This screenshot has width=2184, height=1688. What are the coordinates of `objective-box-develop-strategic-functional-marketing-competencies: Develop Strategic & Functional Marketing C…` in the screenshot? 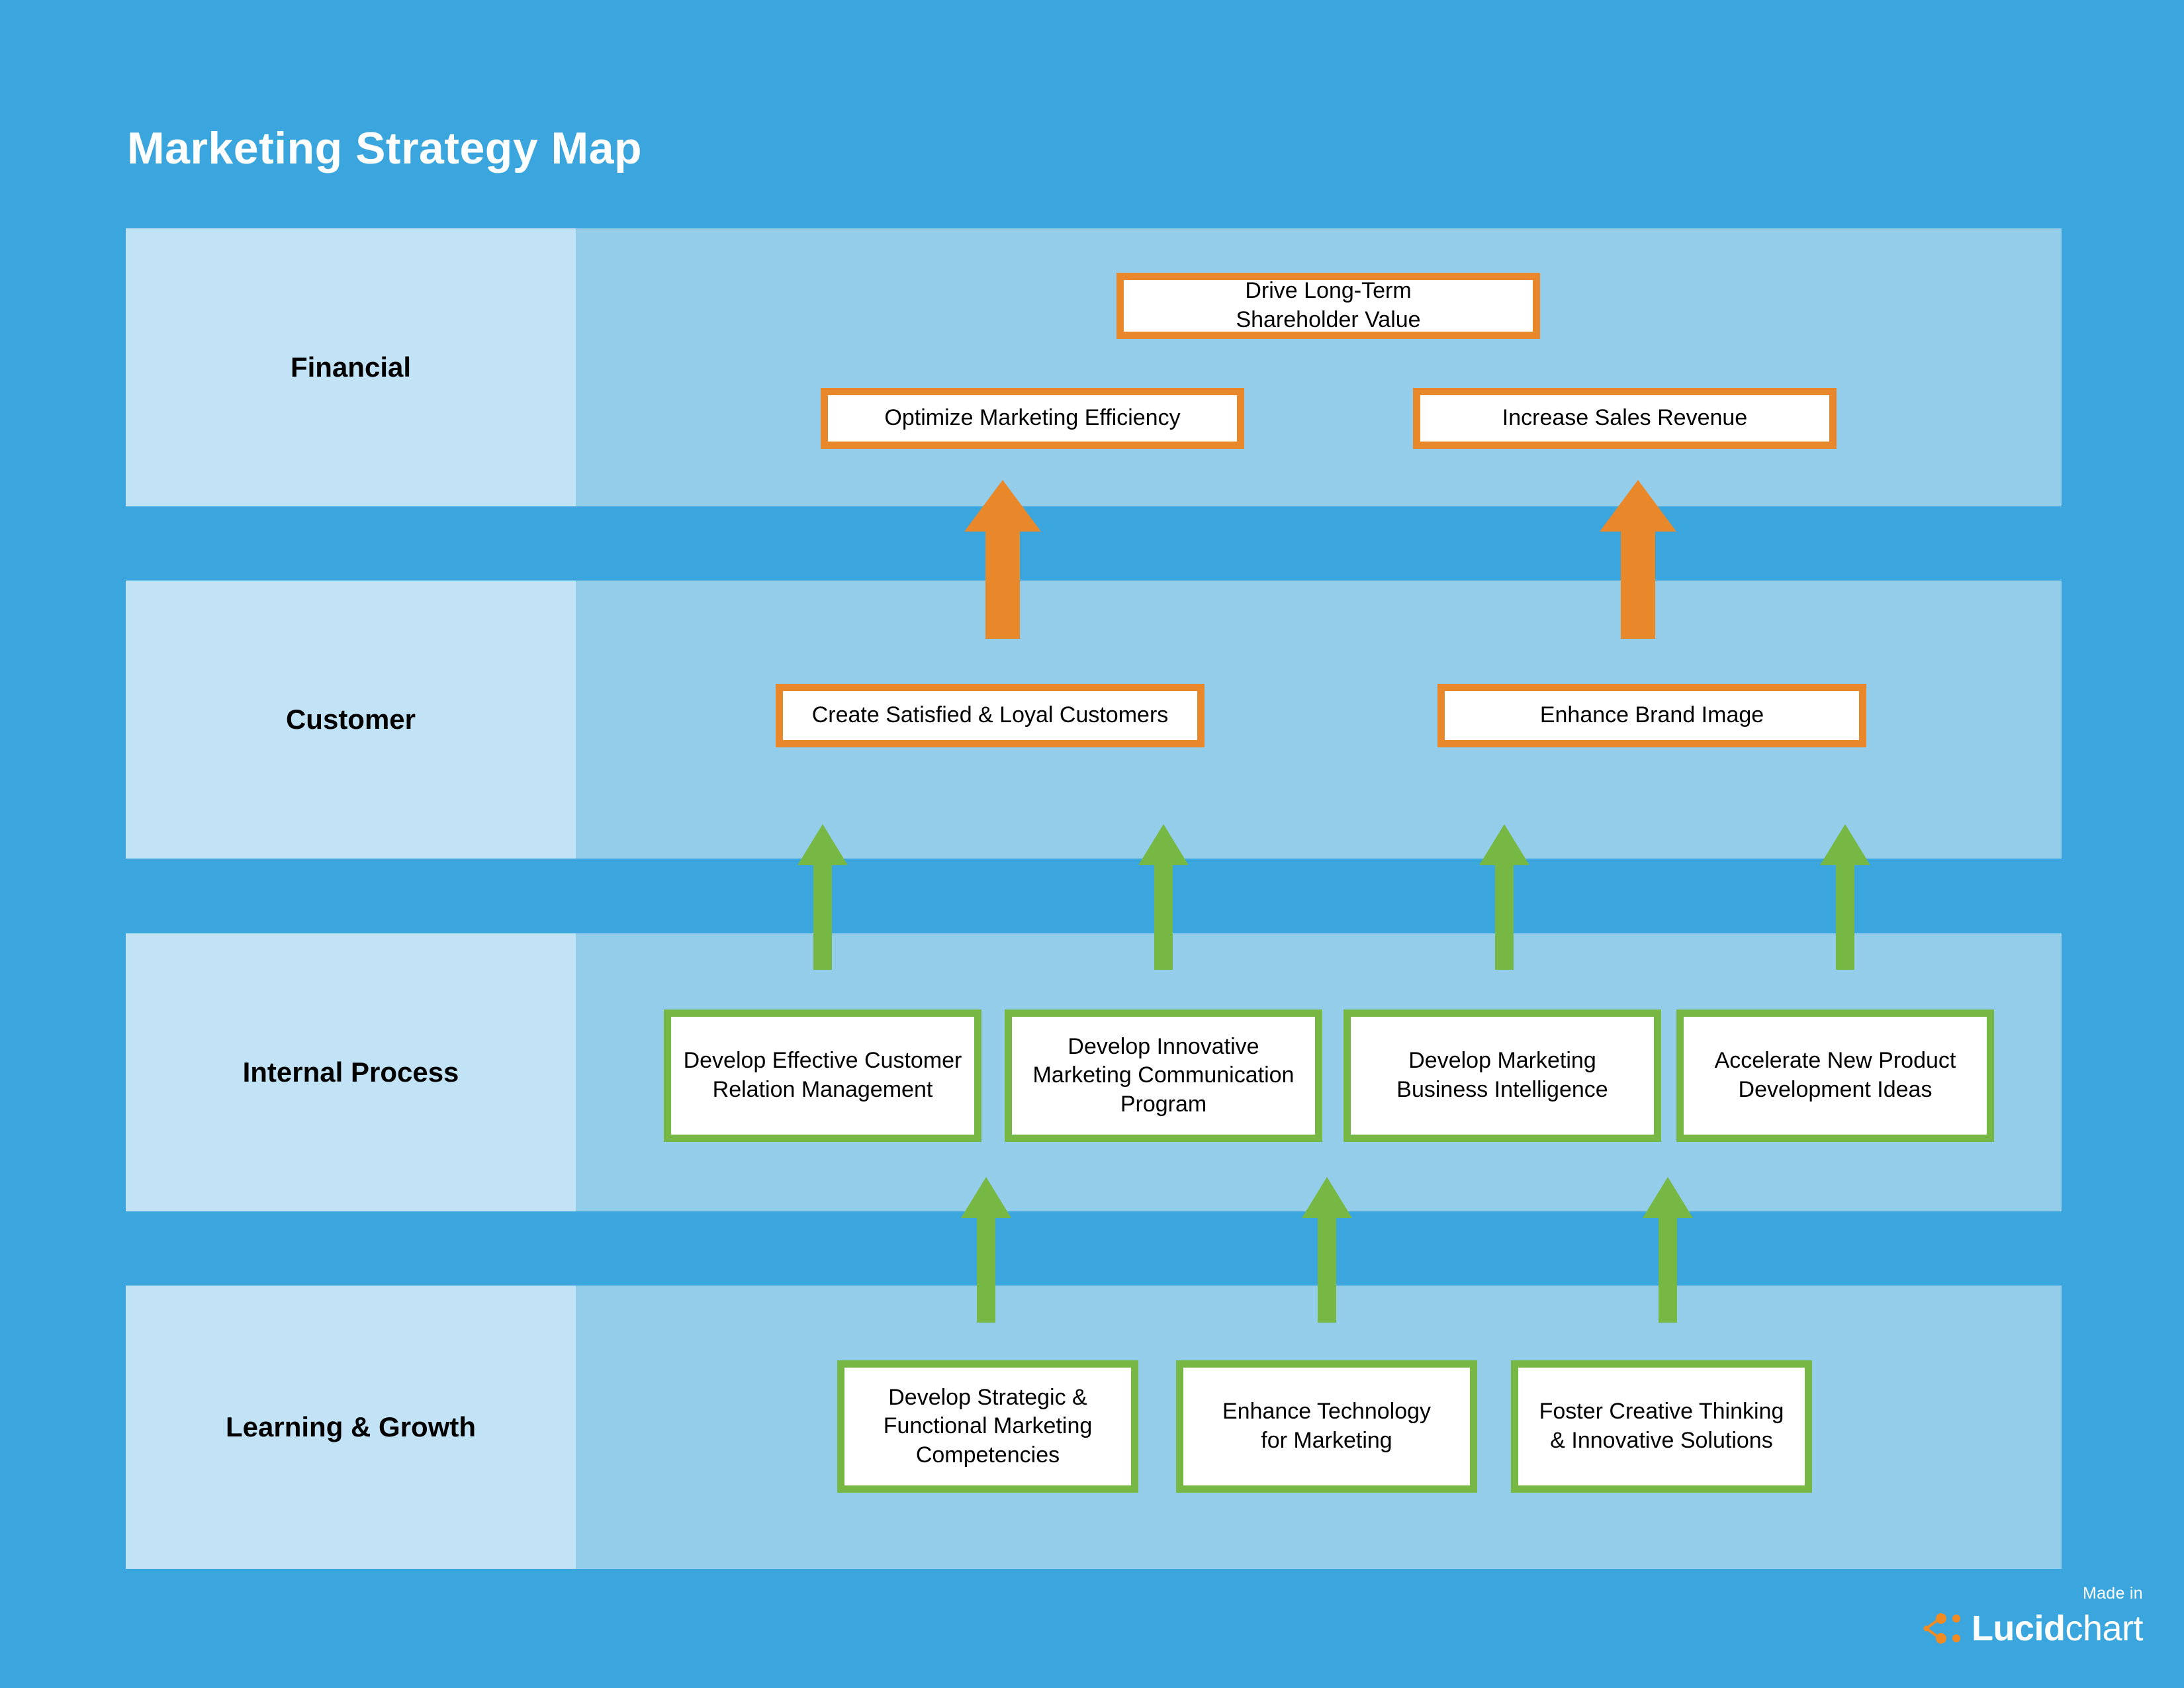 It's located at (987, 1426).